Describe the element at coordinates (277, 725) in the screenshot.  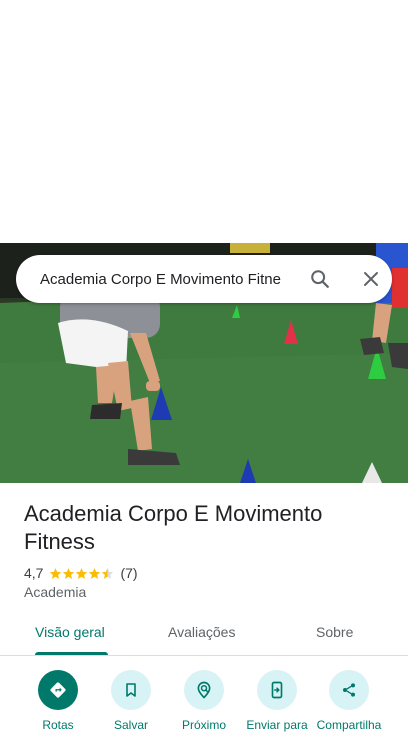
I see `send-to-phone-label: Enviar para` at that location.